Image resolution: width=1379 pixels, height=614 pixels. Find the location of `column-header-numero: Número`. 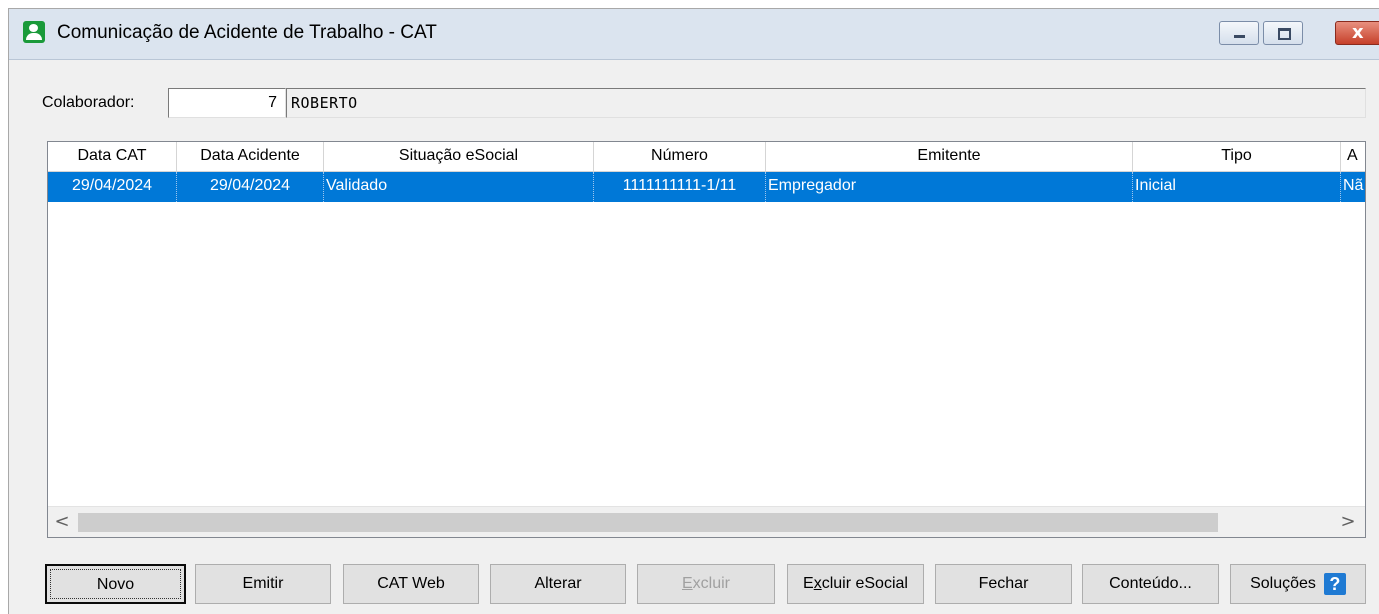

column-header-numero: Número is located at coordinates (680, 156).